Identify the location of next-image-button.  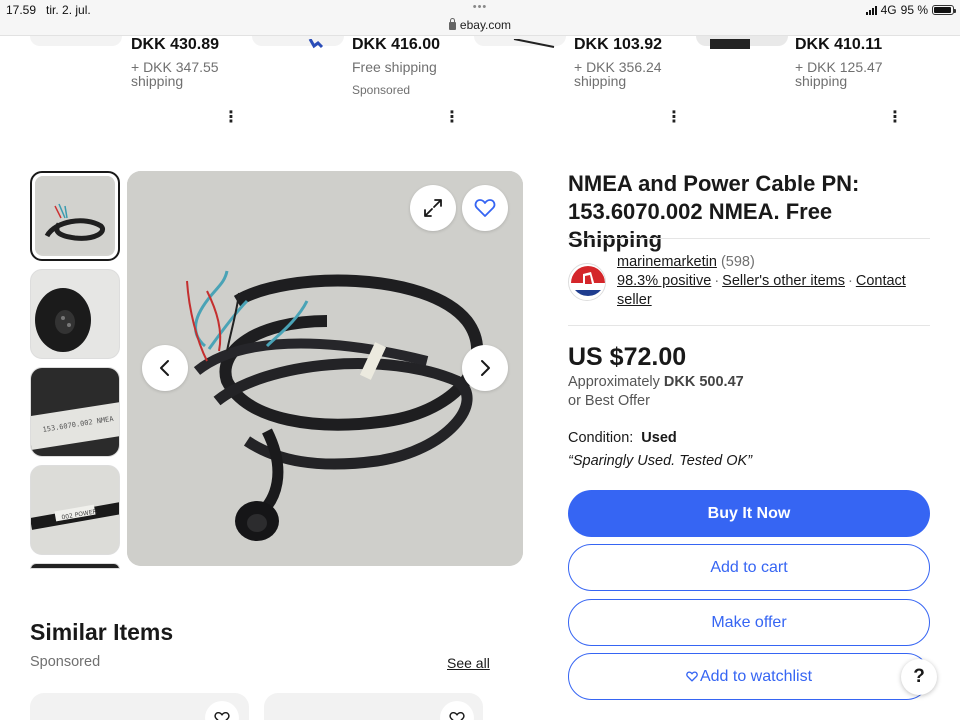
(485, 368).